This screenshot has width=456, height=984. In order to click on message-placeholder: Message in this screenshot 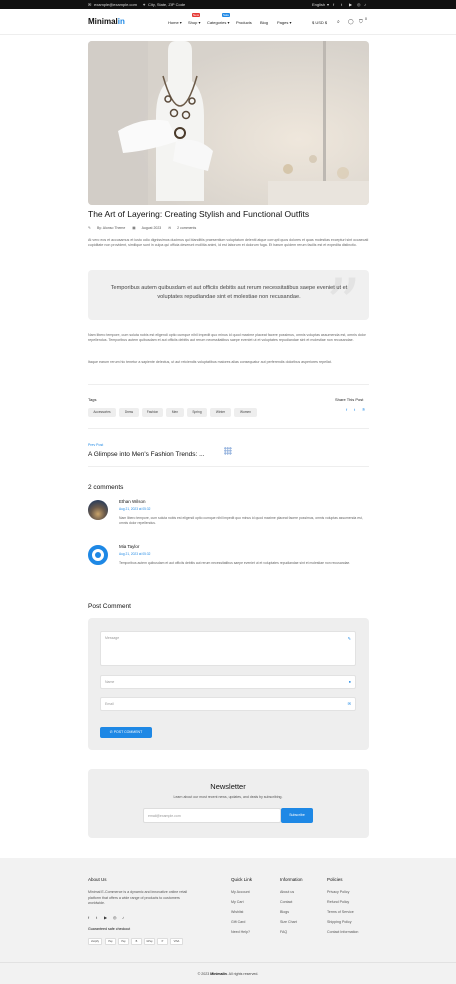, I will do `click(112, 638)`.